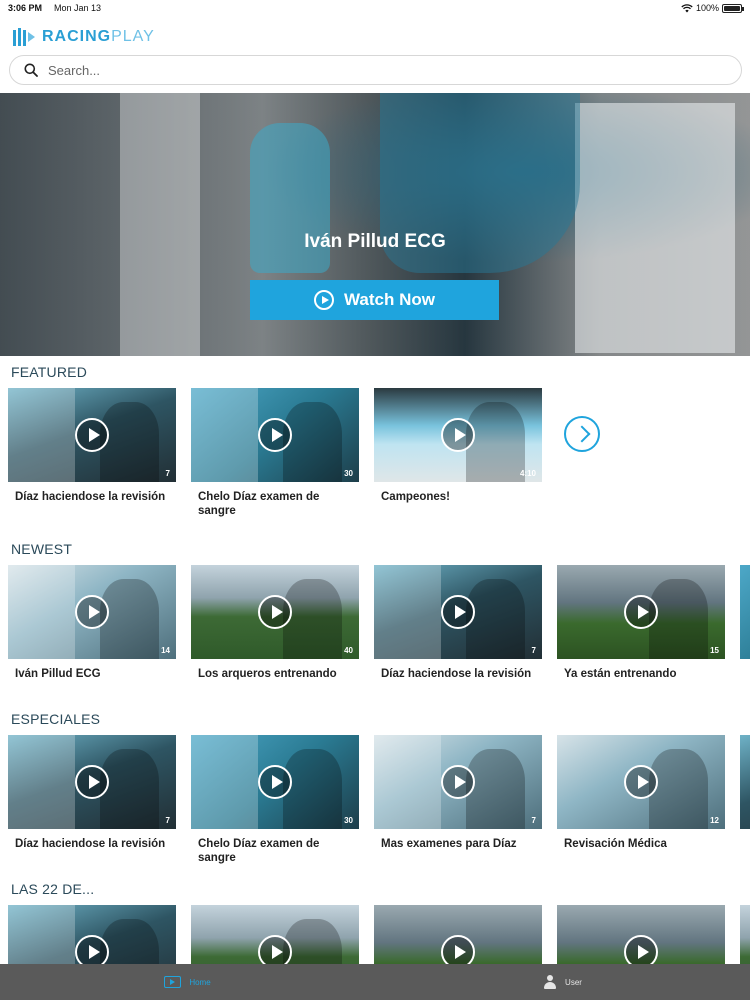 The image size is (750, 1000). I want to click on video-thumbnail: 14, so click(92, 612).